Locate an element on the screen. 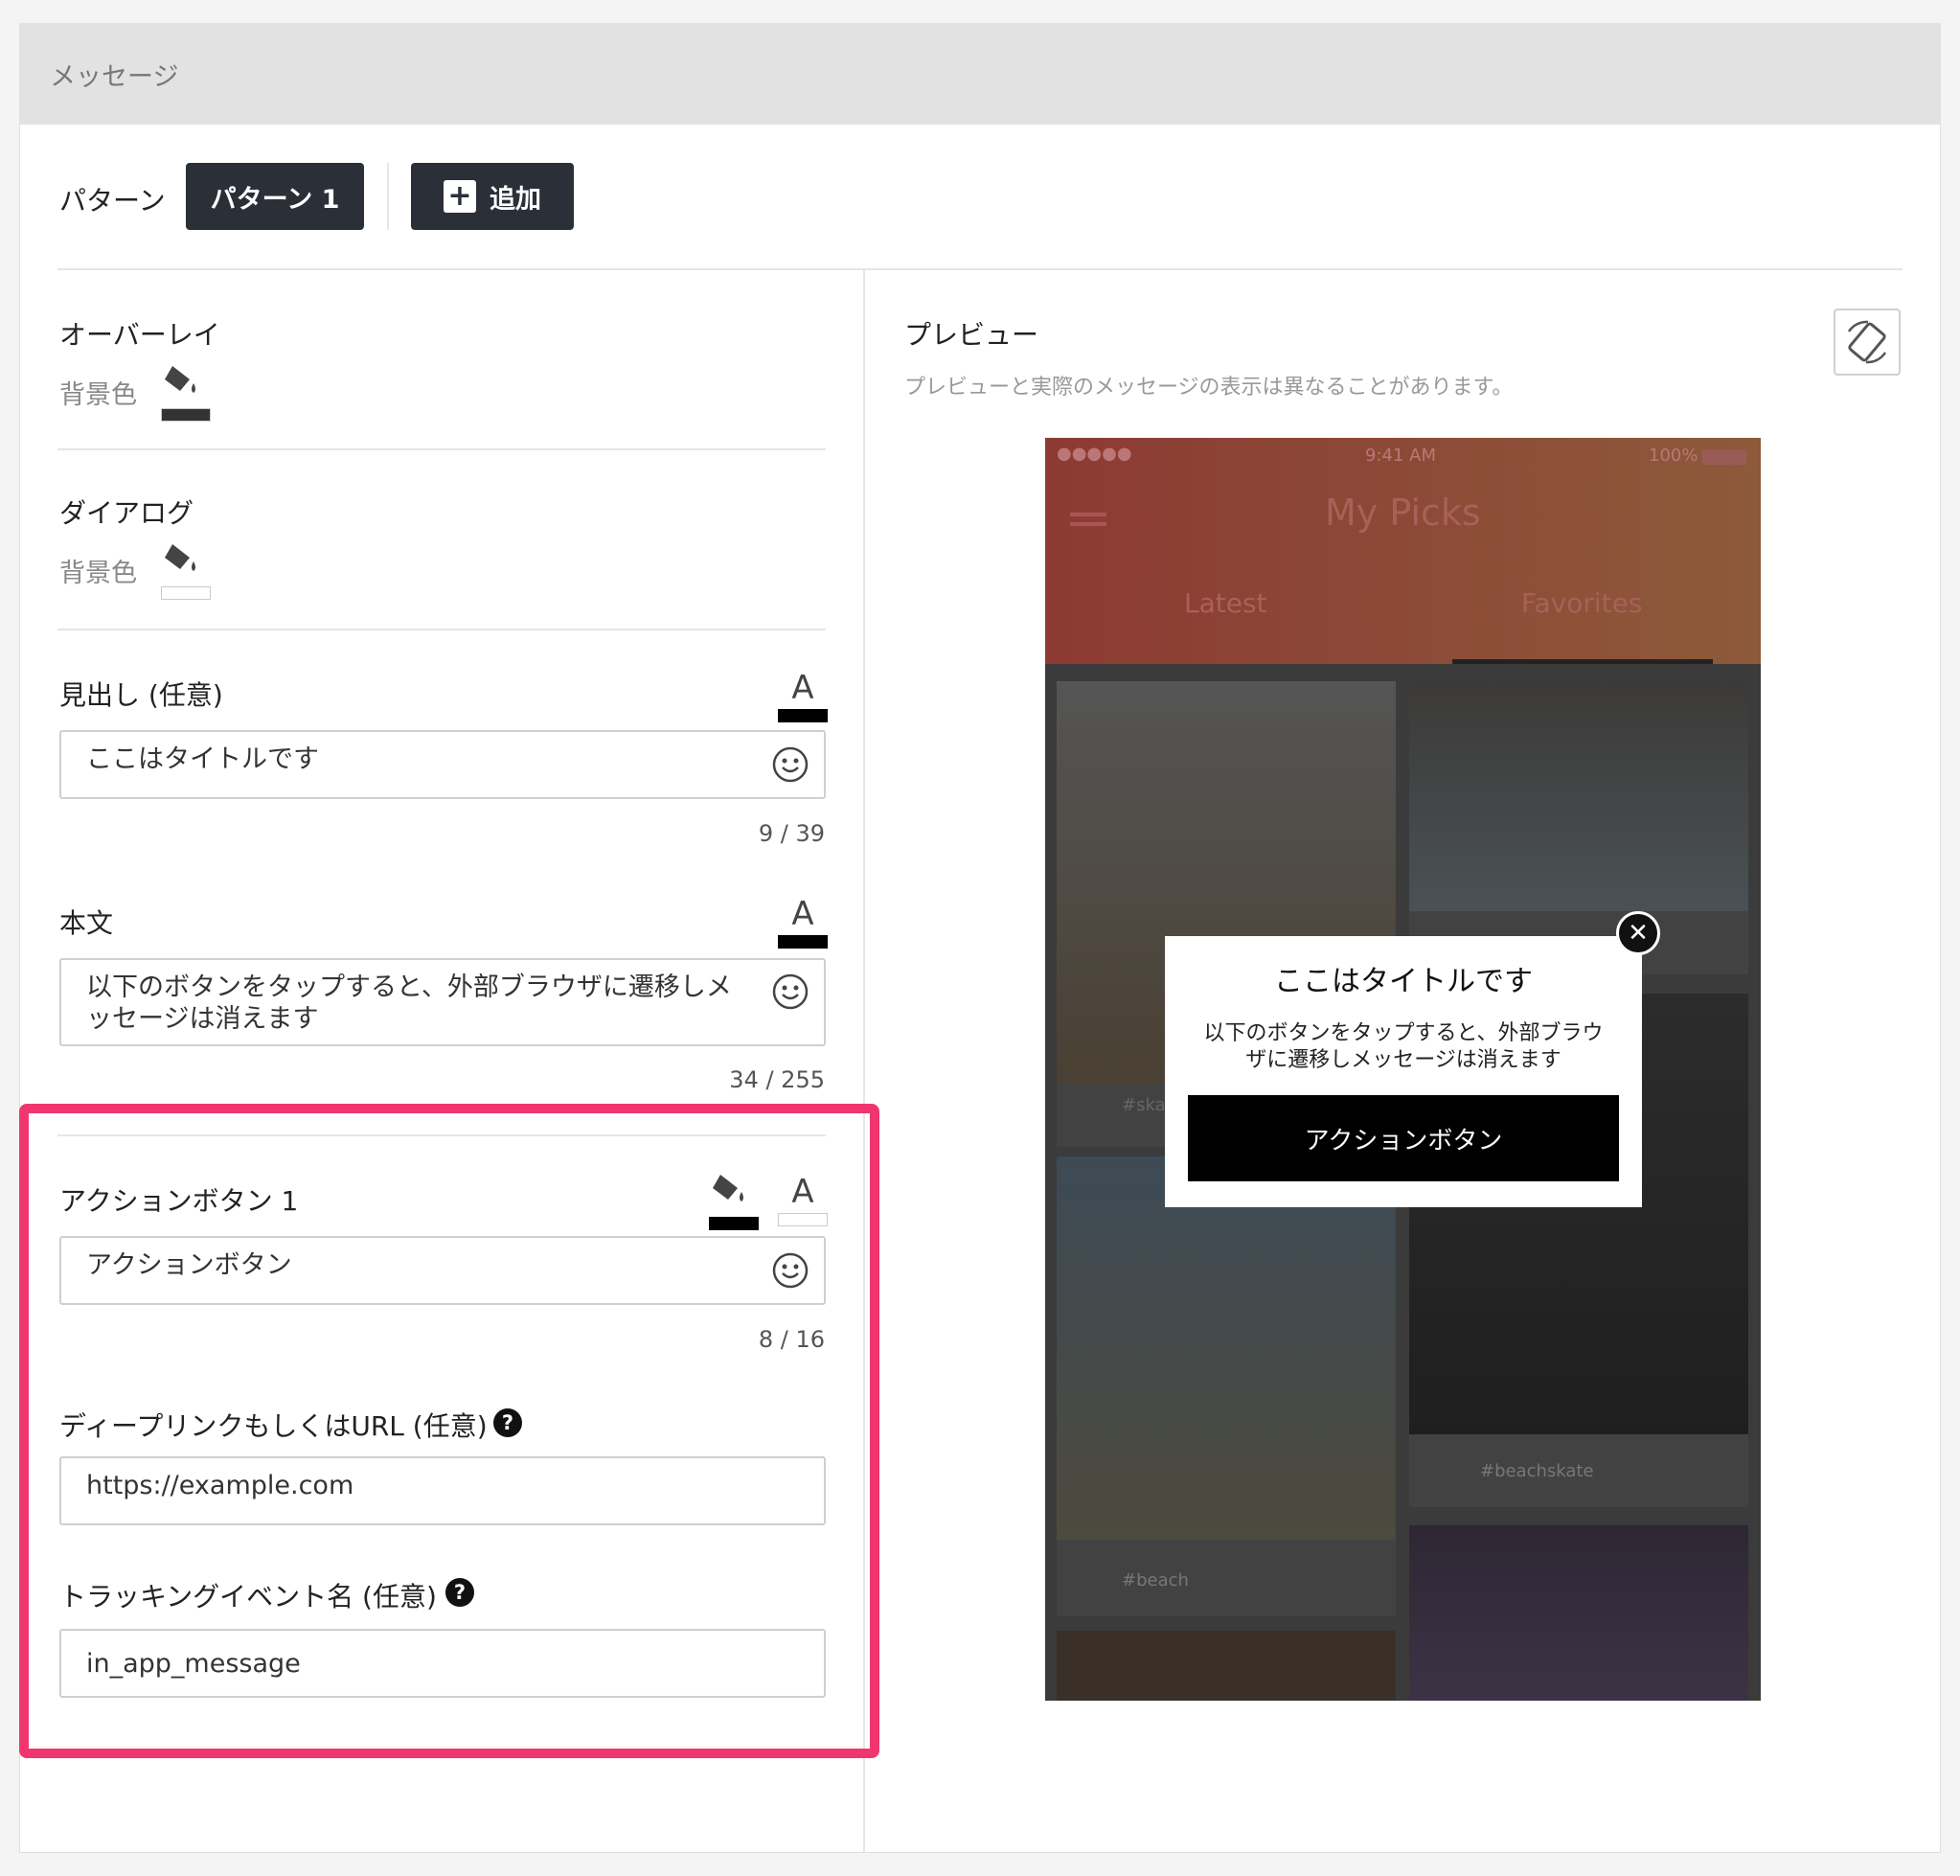 This screenshot has height=1876, width=1960. body-text-swatch is located at coordinates (803, 942).